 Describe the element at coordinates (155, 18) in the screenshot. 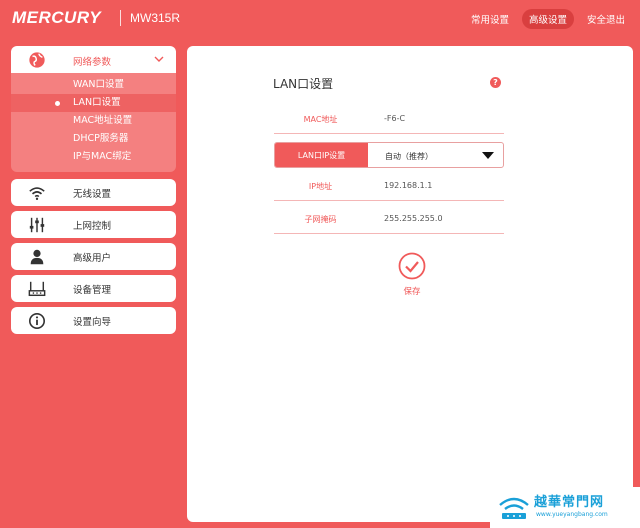

I see `model-name: MW315R` at that location.